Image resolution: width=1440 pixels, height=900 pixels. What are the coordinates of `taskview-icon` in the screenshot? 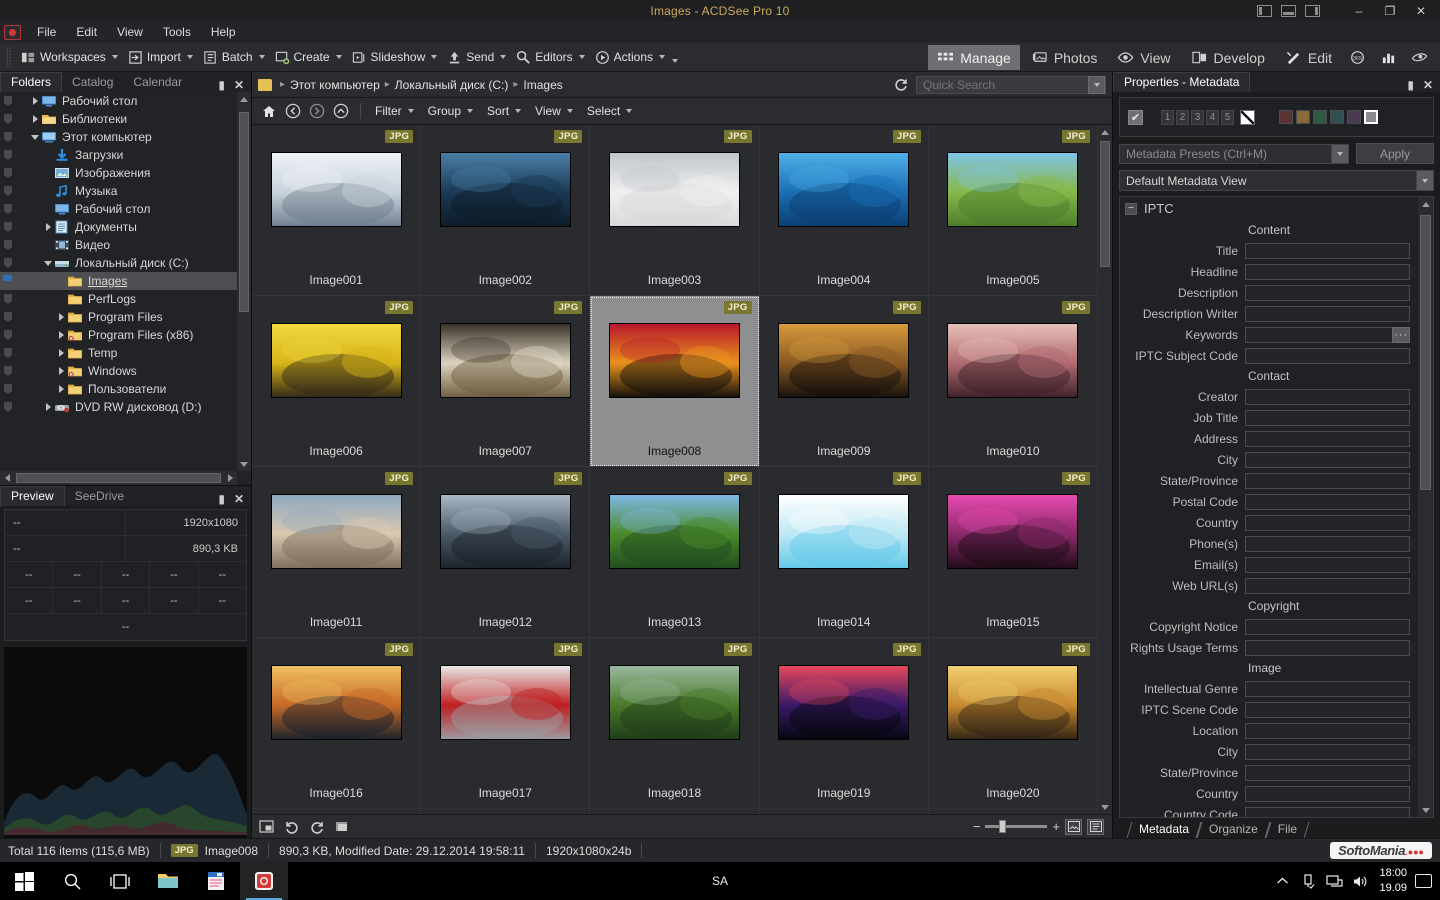 It's located at (120, 881).